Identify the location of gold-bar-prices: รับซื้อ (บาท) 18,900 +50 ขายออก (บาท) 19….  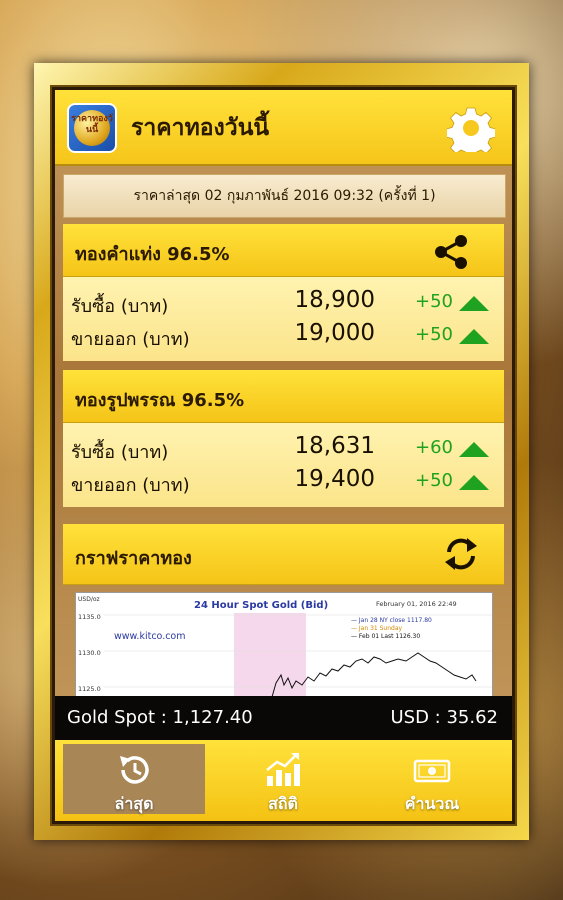
(283, 319).